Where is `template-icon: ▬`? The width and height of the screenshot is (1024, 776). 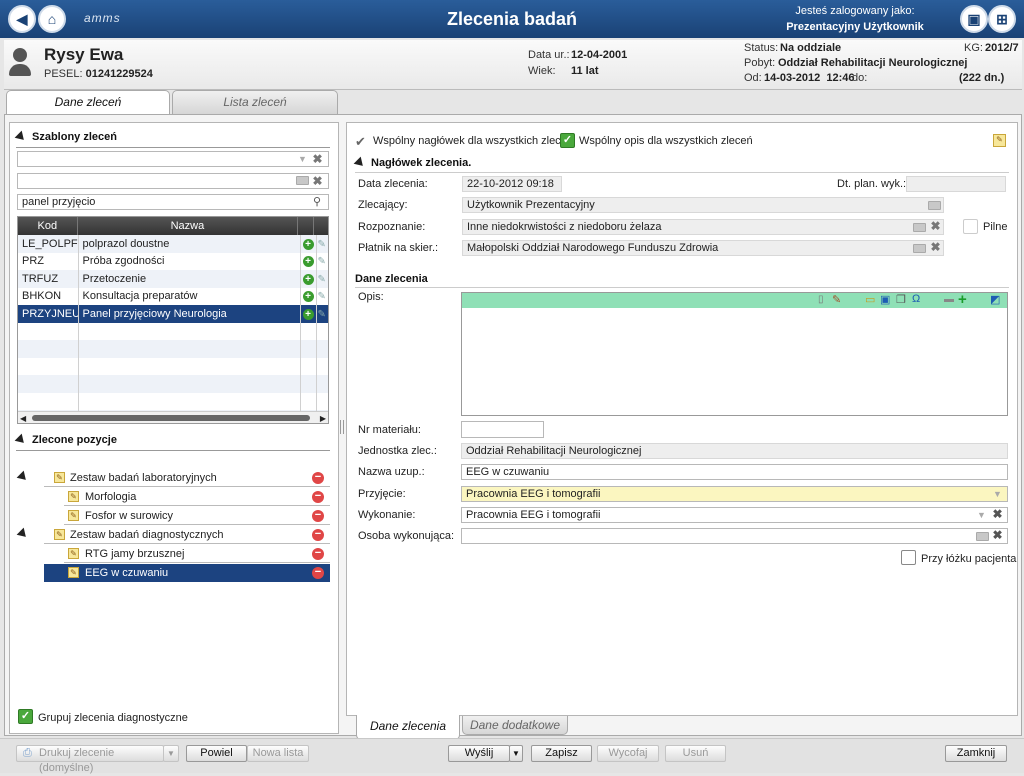 template-icon: ▬ is located at coordinates (949, 299).